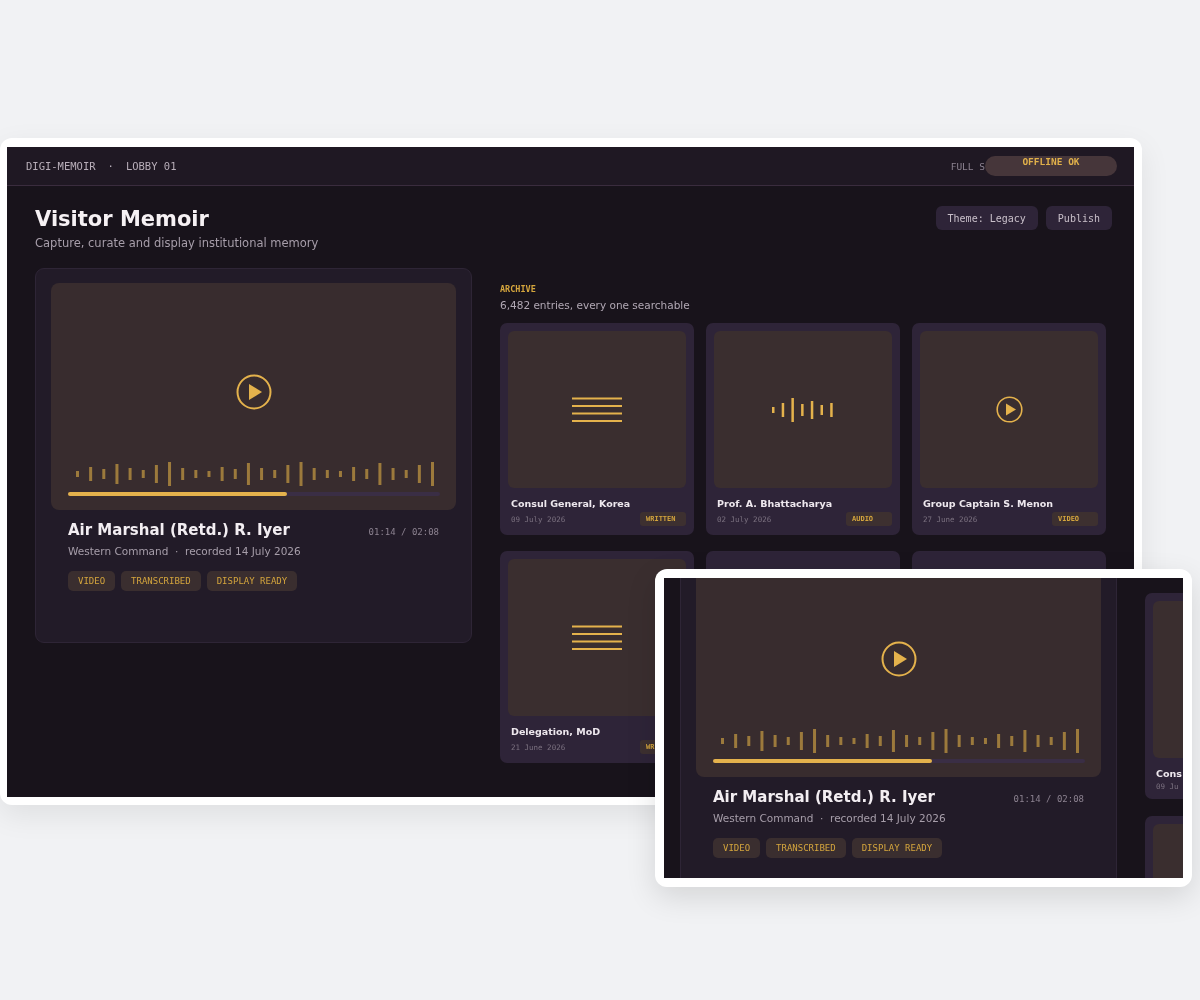  Describe the element at coordinates (1169, 773) in the screenshot. I see `card-title: Cons` at that location.